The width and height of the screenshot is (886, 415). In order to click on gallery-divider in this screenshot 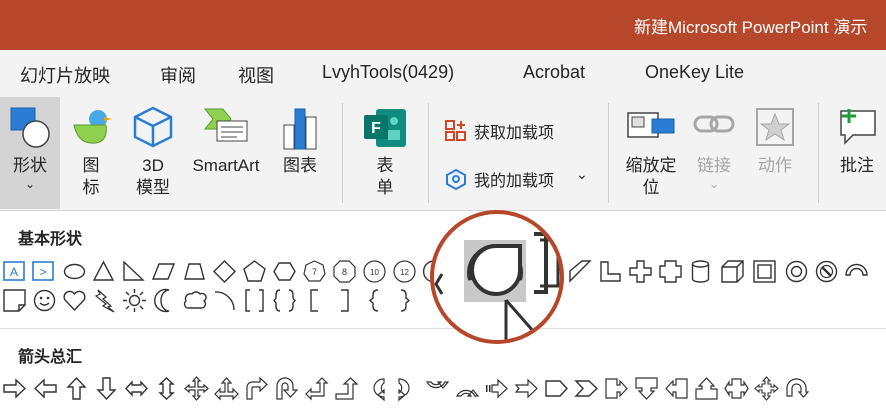, I will do `click(443, 328)`.